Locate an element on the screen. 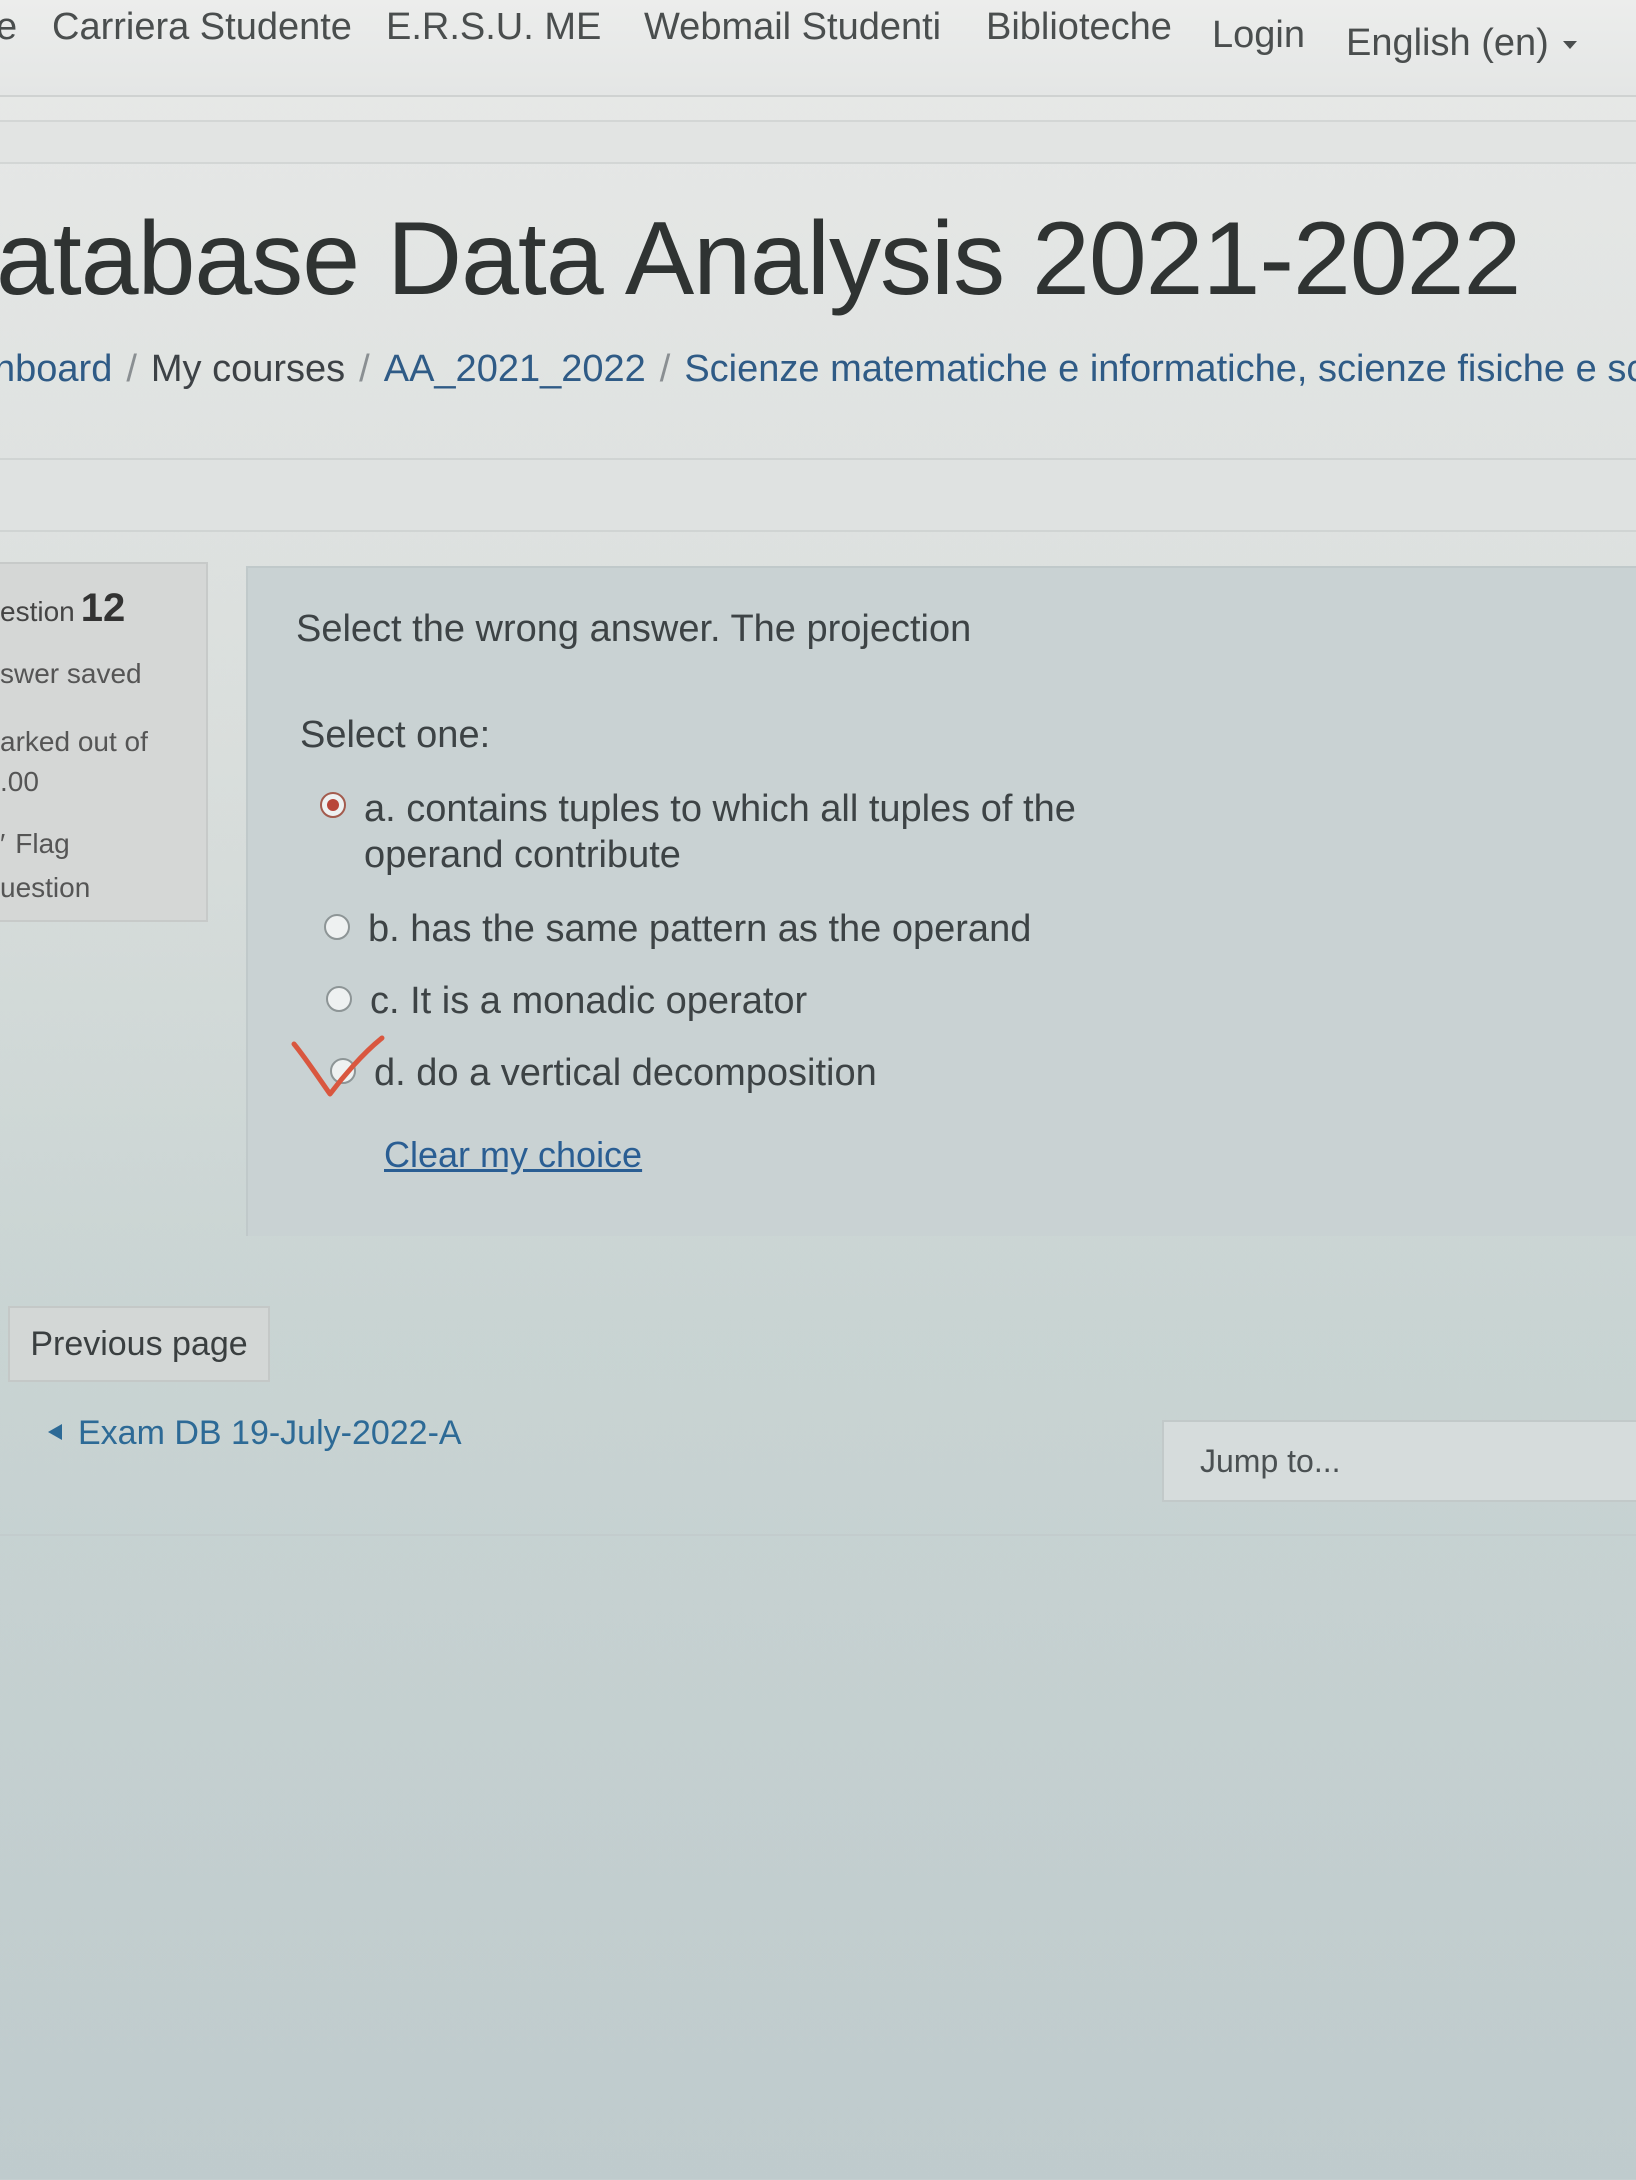  question-number: estion 12 is located at coordinates (62, 608).